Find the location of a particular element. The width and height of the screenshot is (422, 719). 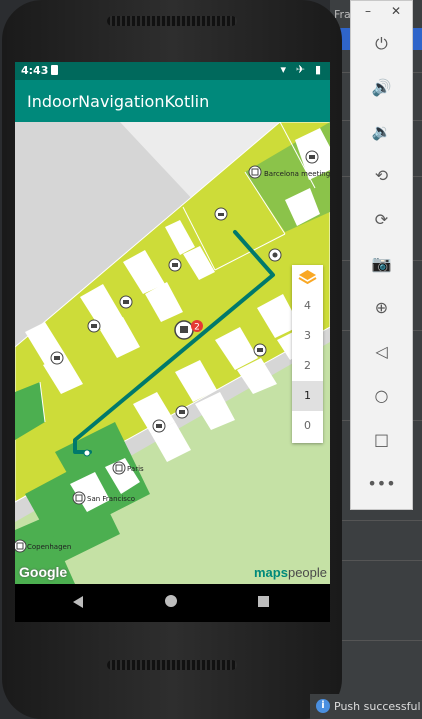

printer-icon is located at coordinates (221, 214).